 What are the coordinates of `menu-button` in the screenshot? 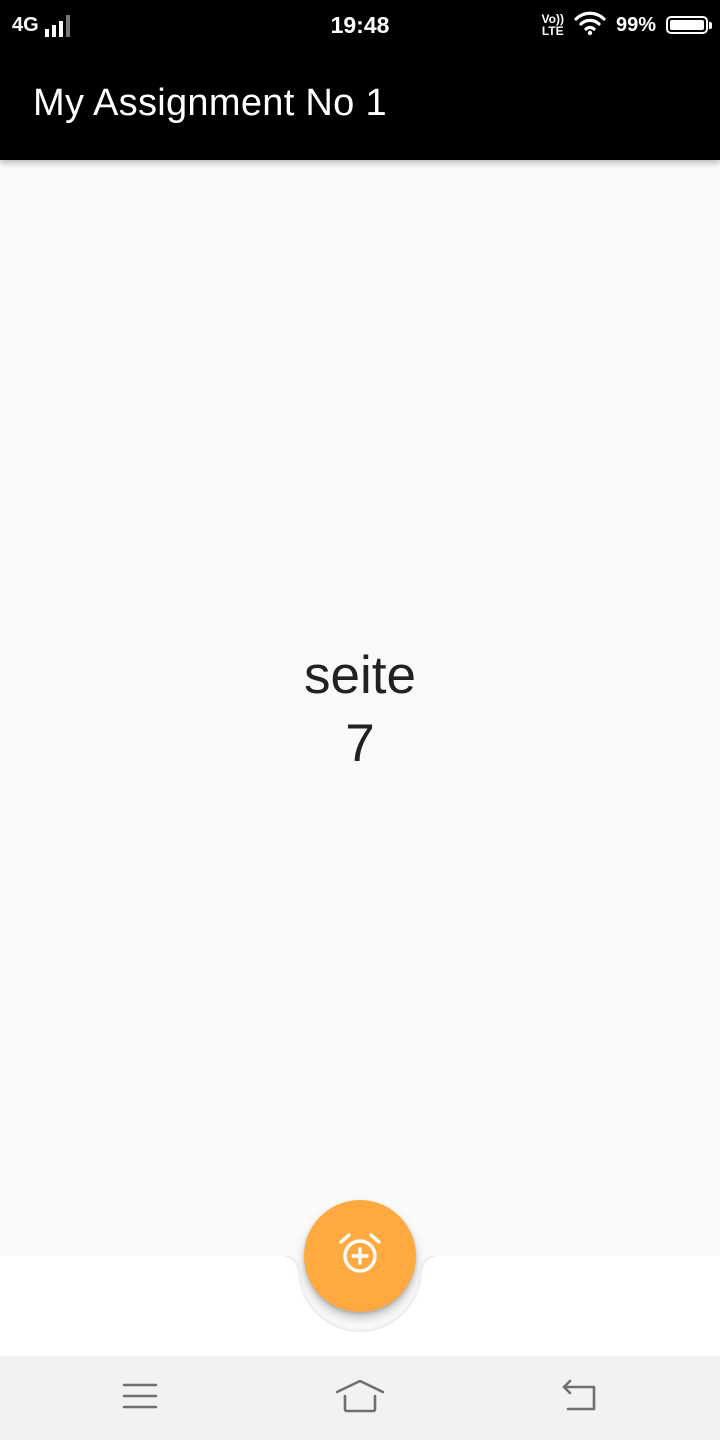 It's located at (140, 1398).